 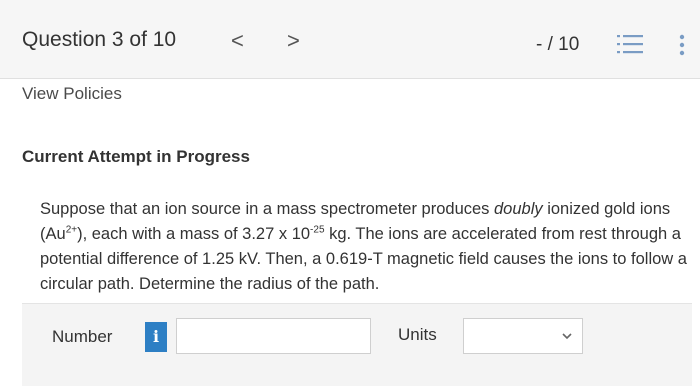 I want to click on question-emphasis: doubly, so click(x=518, y=209).